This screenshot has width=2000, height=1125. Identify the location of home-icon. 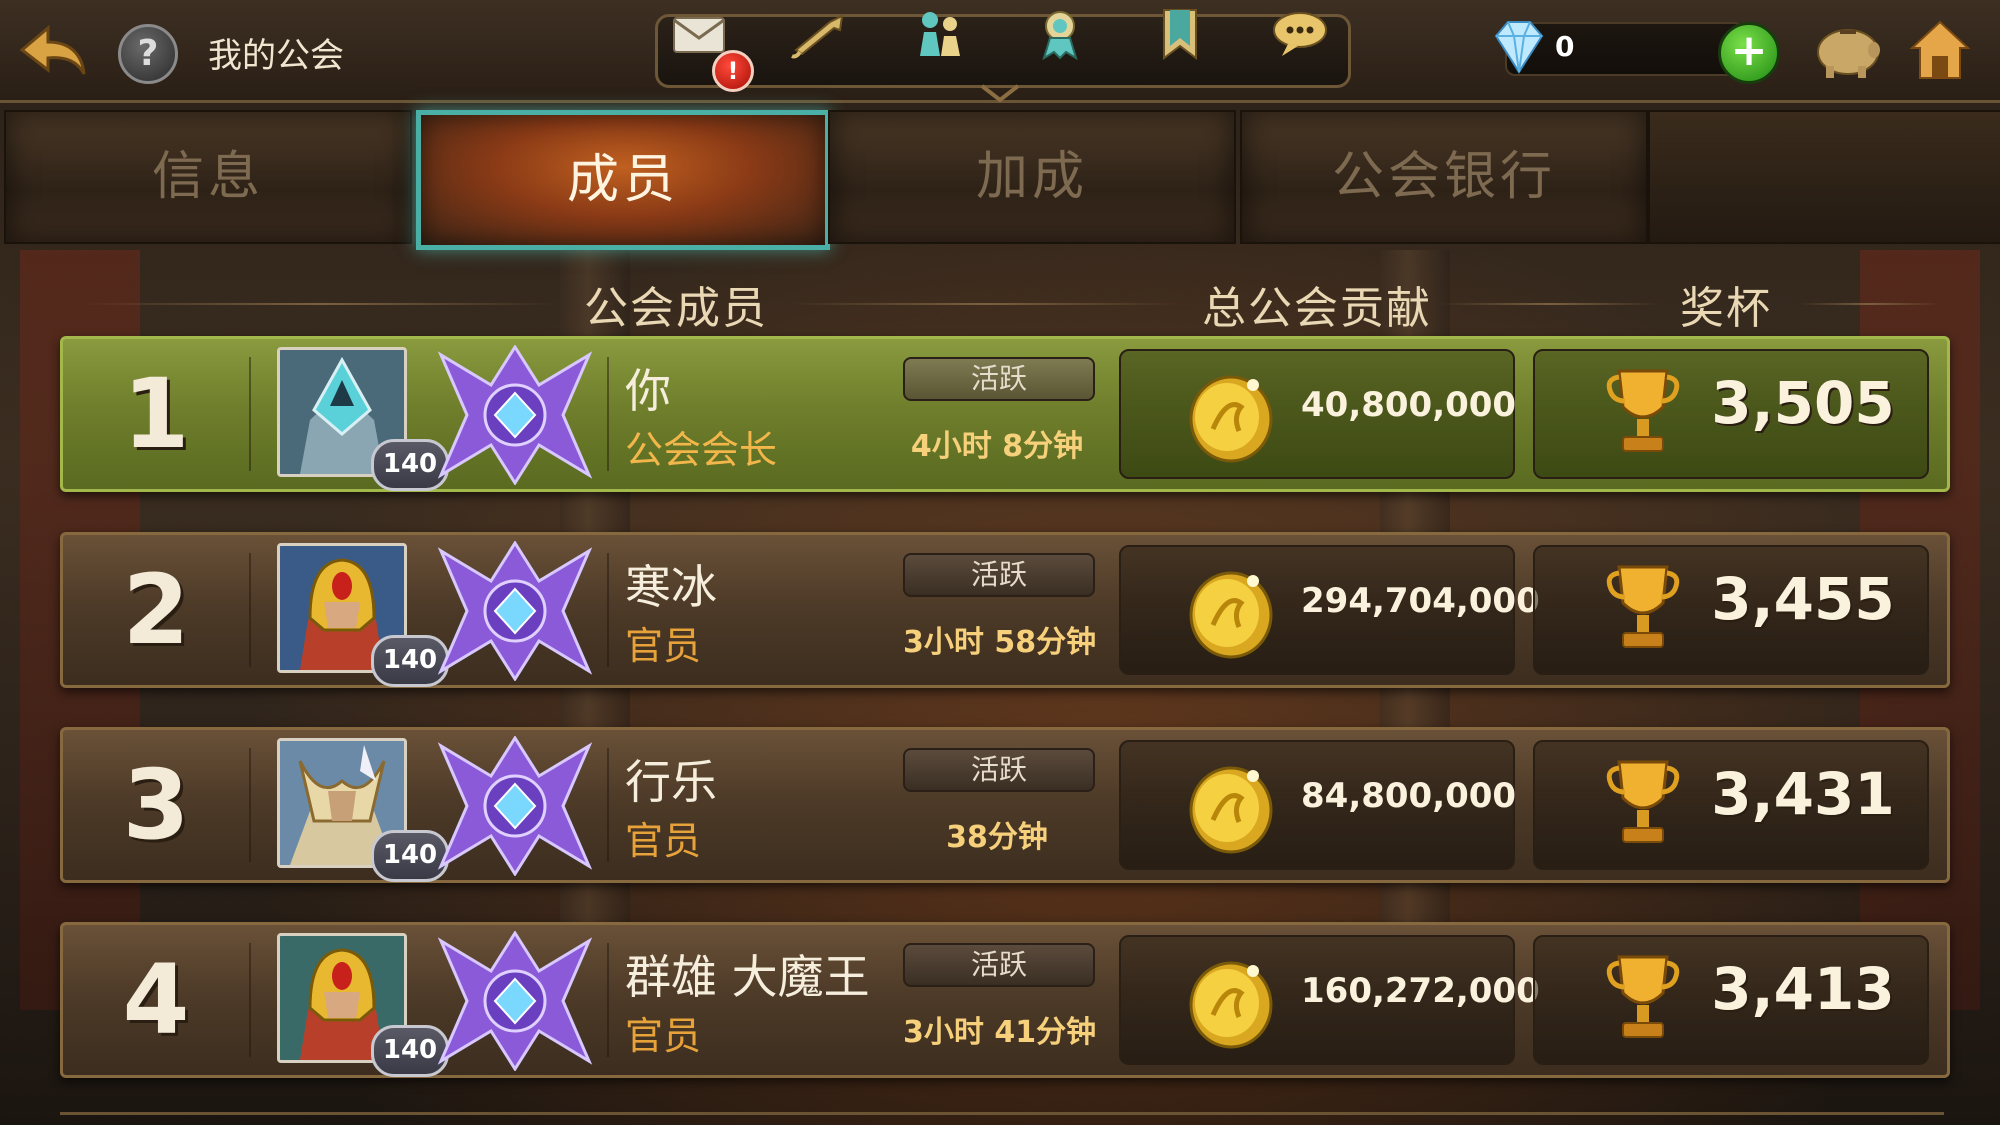
(1940, 49).